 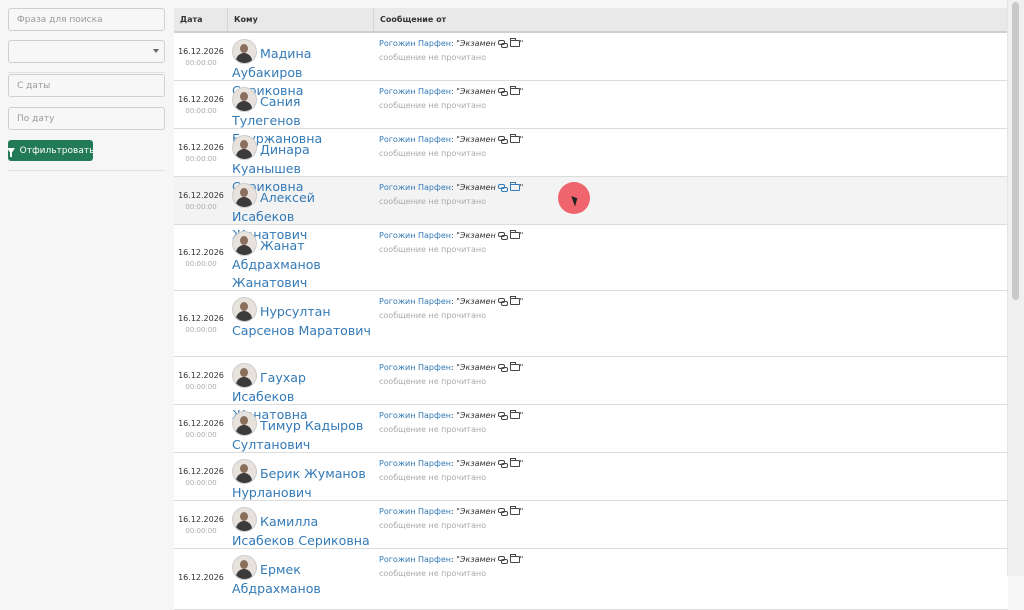 What do you see at coordinates (301, 476) in the screenshot?
I see `recipient-cell: Берик Жуманов Нурланович` at bounding box center [301, 476].